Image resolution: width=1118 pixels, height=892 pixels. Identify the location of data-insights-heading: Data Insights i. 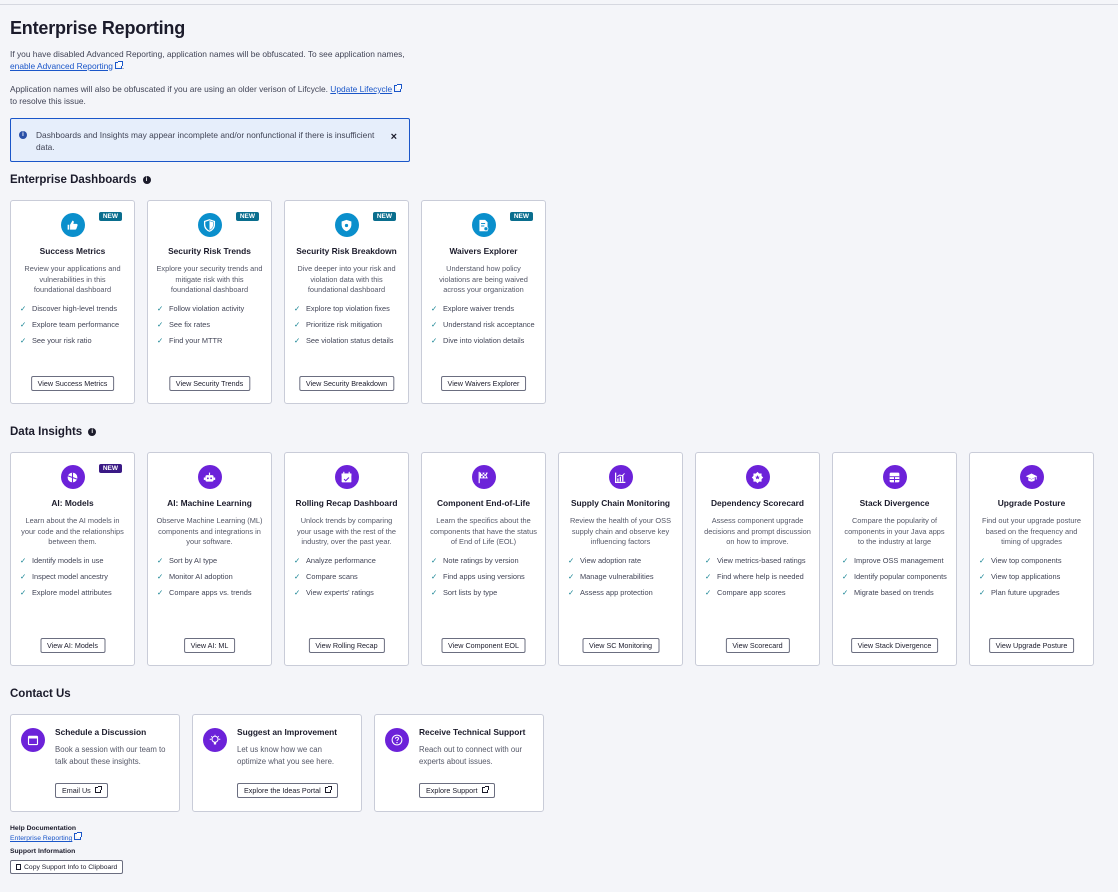
(560, 432).